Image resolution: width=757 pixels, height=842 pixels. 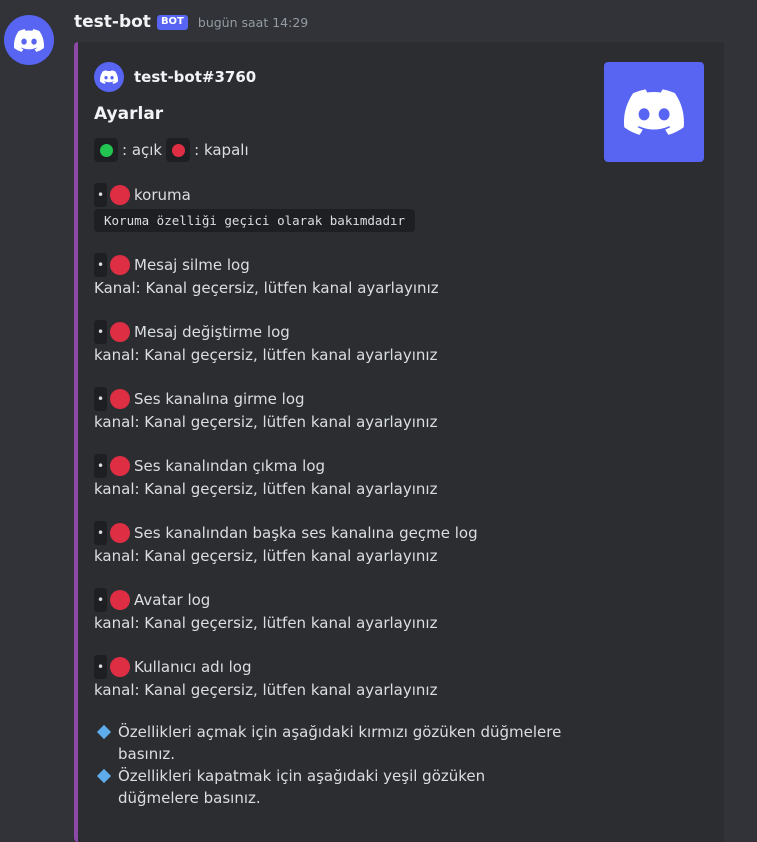 What do you see at coordinates (221, 150) in the screenshot?
I see `legend-off-label: : kapalı` at bounding box center [221, 150].